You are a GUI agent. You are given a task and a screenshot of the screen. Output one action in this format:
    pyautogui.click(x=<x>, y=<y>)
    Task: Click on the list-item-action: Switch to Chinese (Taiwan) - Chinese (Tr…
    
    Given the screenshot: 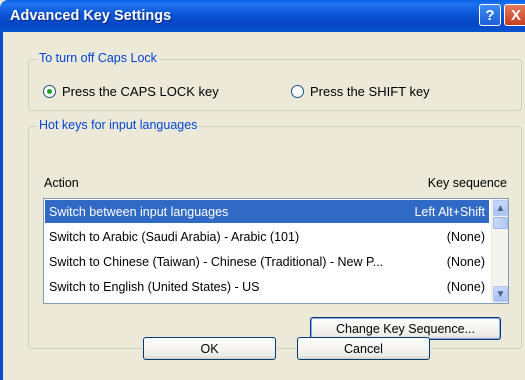 What is the action you would take?
    pyautogui.click(x=216, y=261)
    